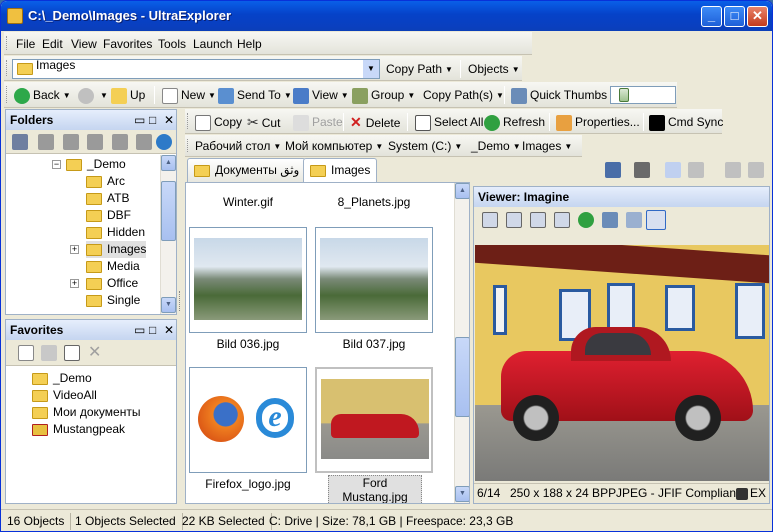  What do you see at coordinates (72, 353) in the screenshot?
I see `rename-icon` at bounding box center [72, 353].